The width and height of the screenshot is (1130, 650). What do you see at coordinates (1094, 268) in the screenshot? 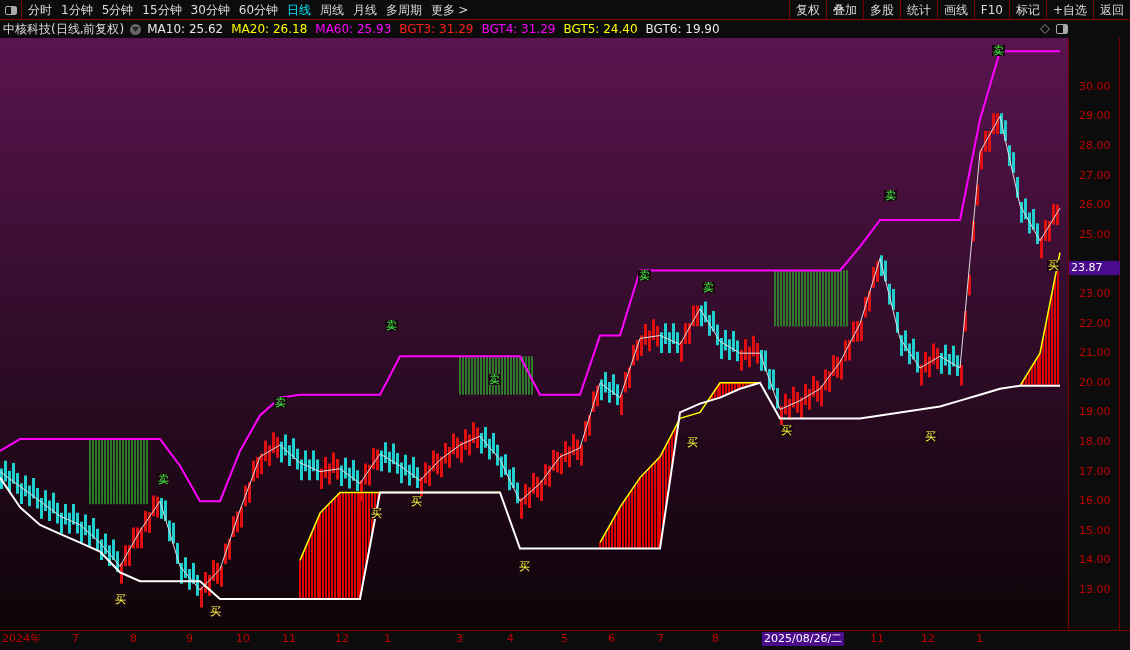
I see `current-price-label: 23.87` at bounding box center [1094, 268].